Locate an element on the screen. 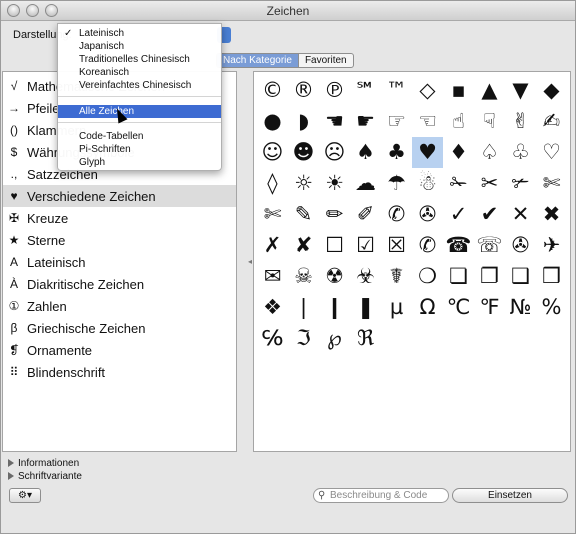  glyph-cell: ☼ is located at coordinates (303, 183).